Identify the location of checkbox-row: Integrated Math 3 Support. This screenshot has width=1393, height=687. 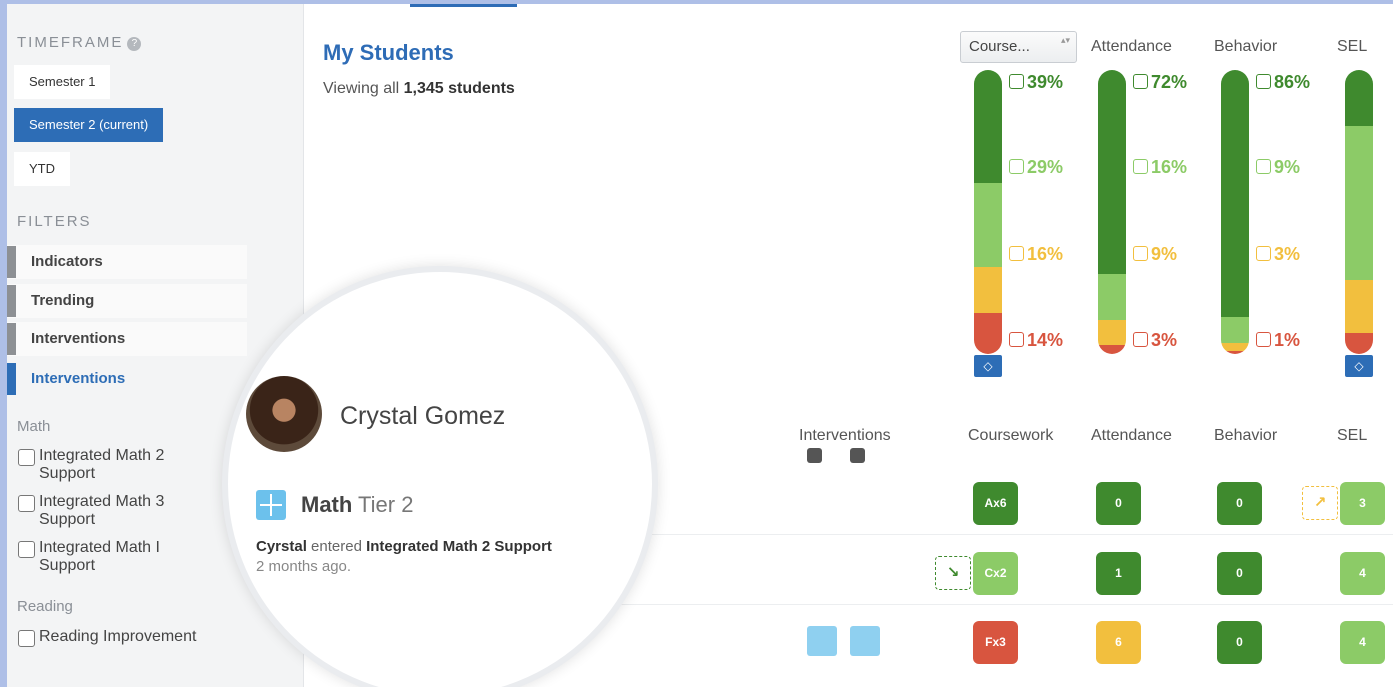
(118, 511).